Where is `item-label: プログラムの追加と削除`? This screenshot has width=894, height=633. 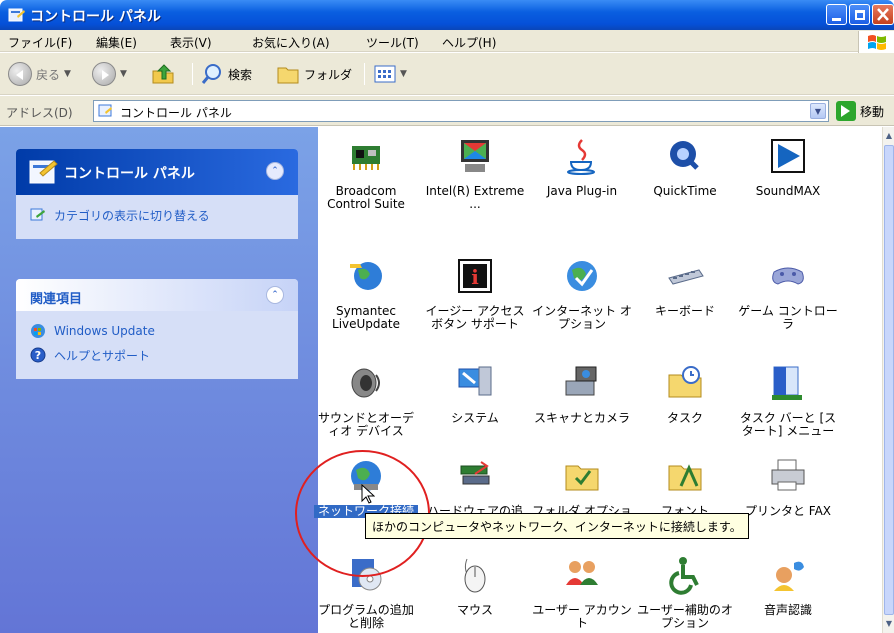 item-label: プログラムの追加と削除 is located at coordinates (366, 616).